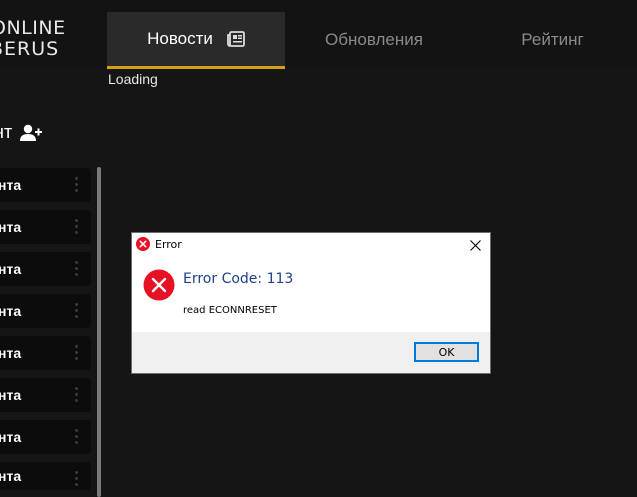 The width and height of the screenshot is (637, 497). I want to click on close-button, so click(475, 245).